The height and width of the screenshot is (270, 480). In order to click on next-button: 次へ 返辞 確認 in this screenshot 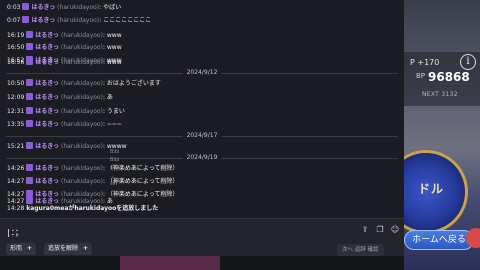, I will do `click(360, 250)`.